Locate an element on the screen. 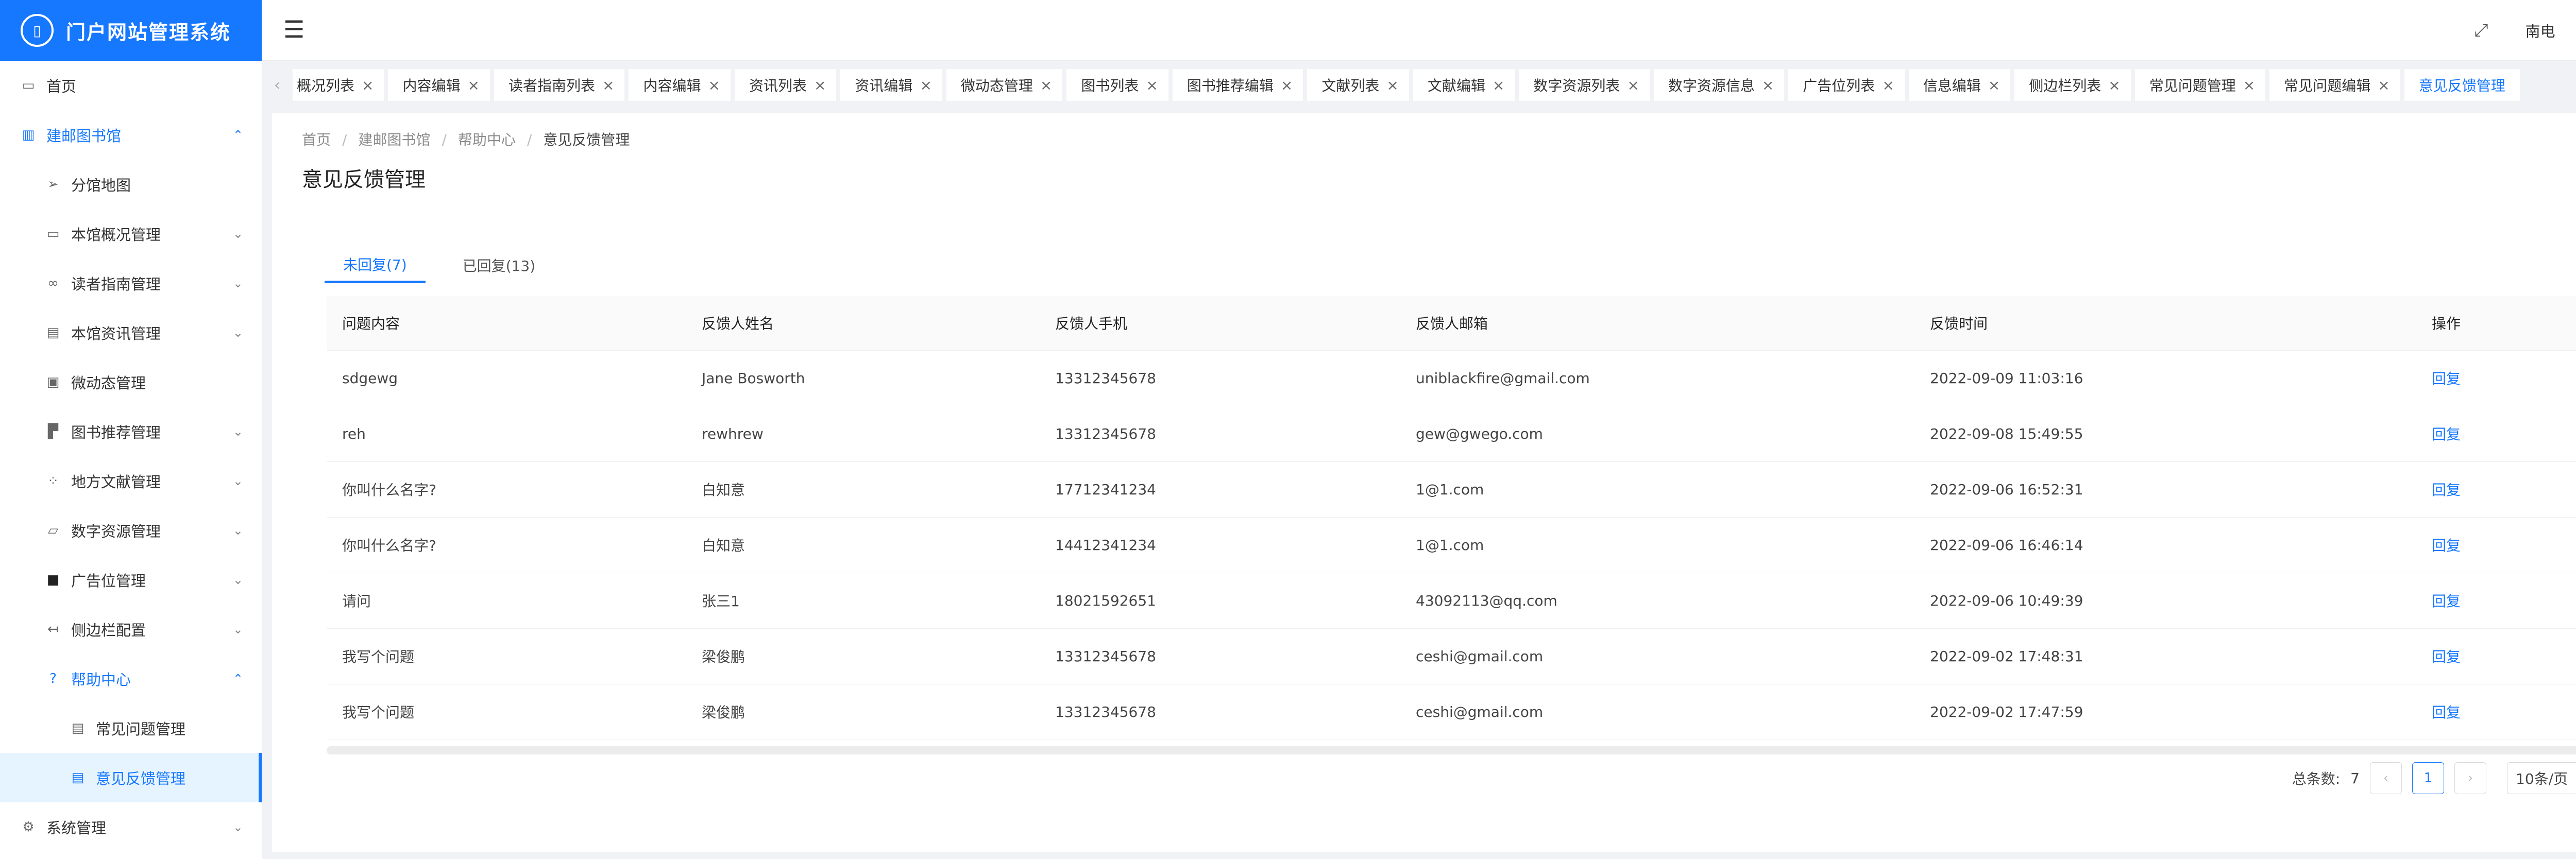 This screenshot has height=859, width=2576. breadcrumb-help: 帮助中心 is located at coordinates (487, 140).